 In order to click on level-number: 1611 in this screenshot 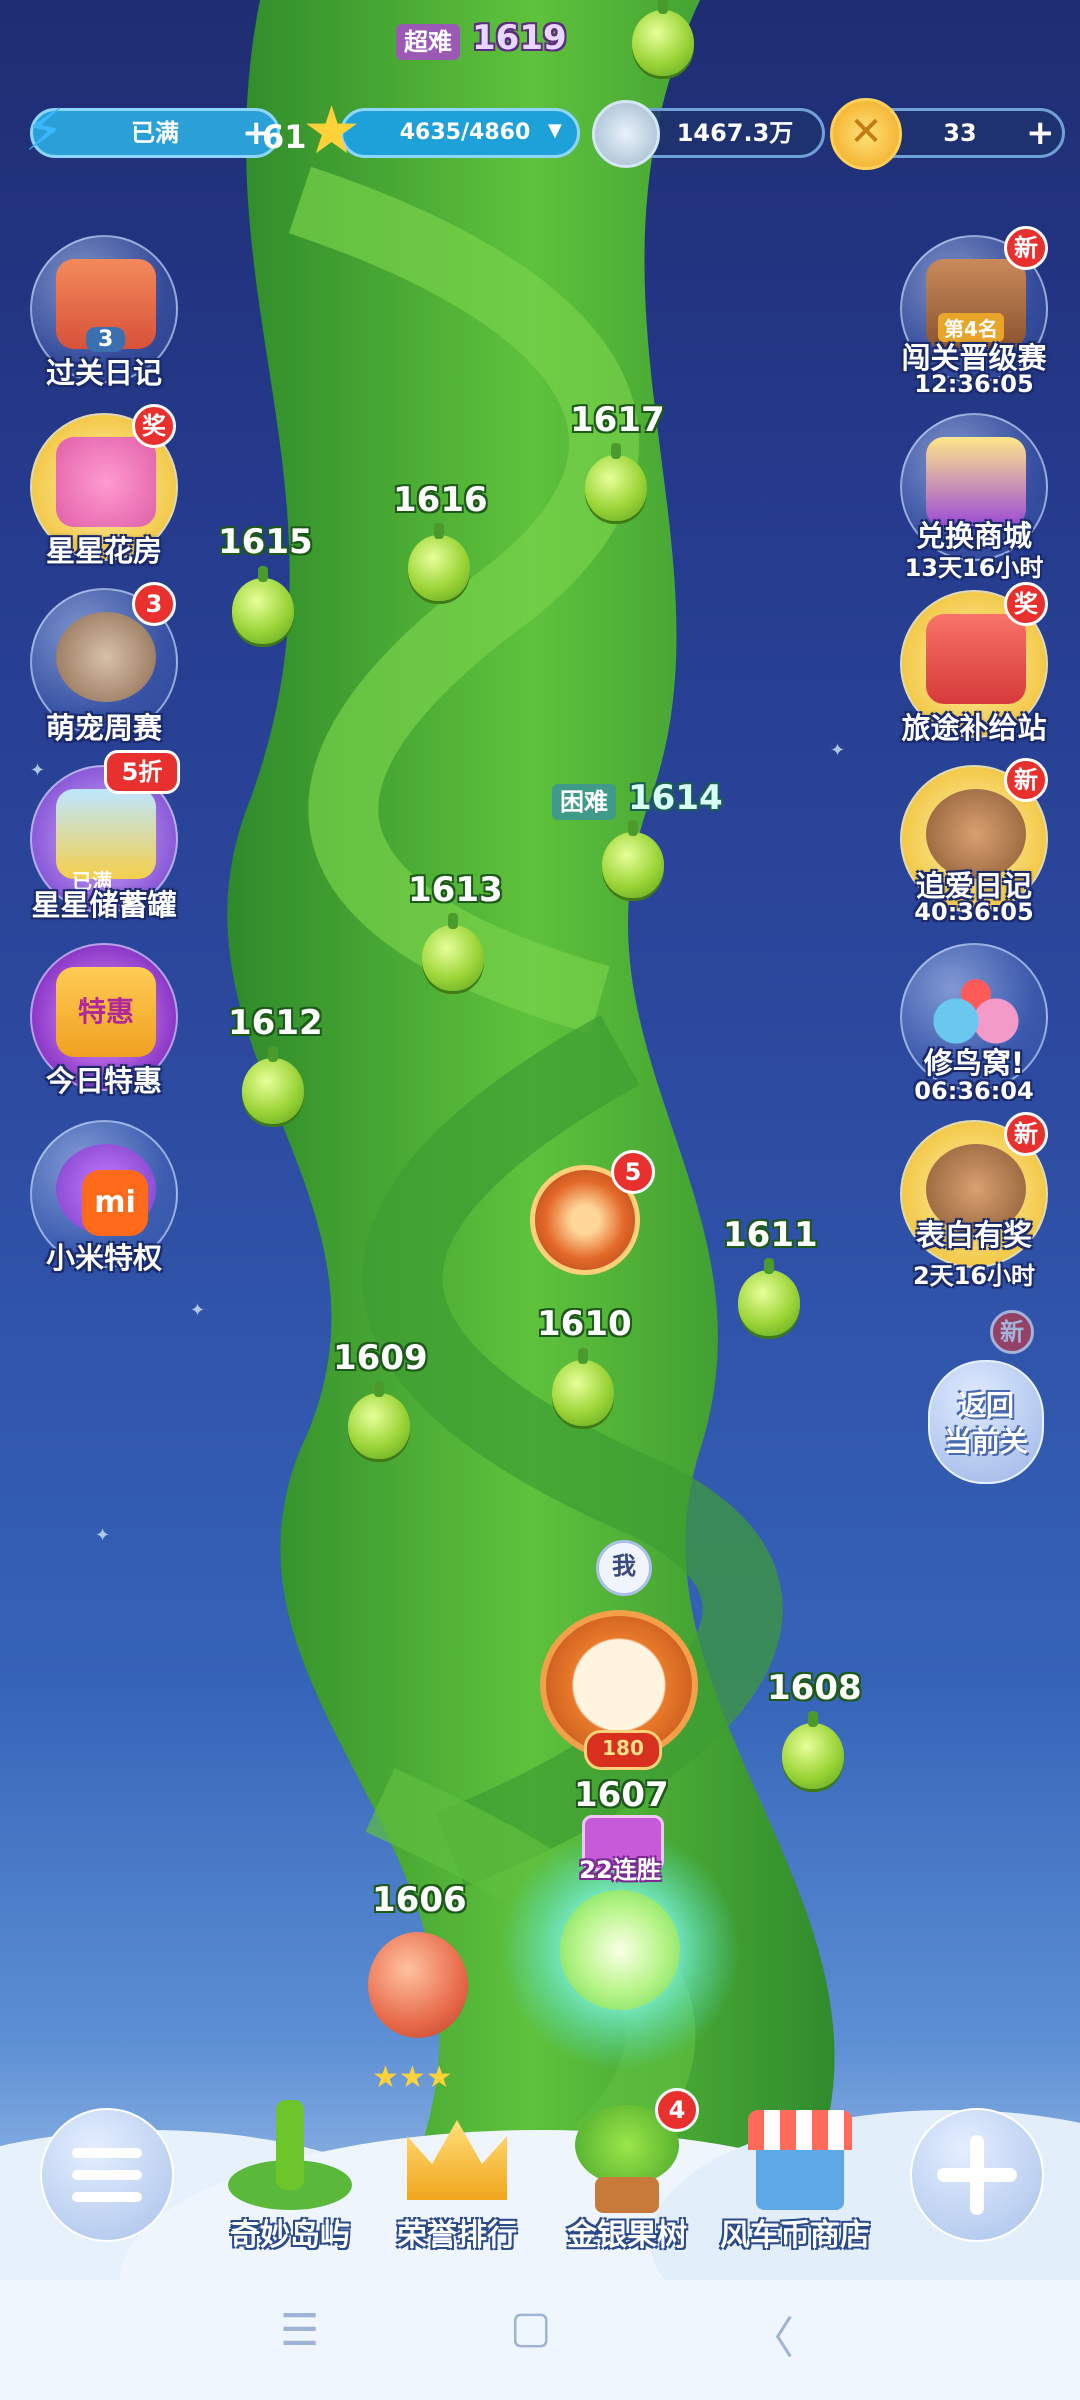, I will do `click(770, 1235)`.